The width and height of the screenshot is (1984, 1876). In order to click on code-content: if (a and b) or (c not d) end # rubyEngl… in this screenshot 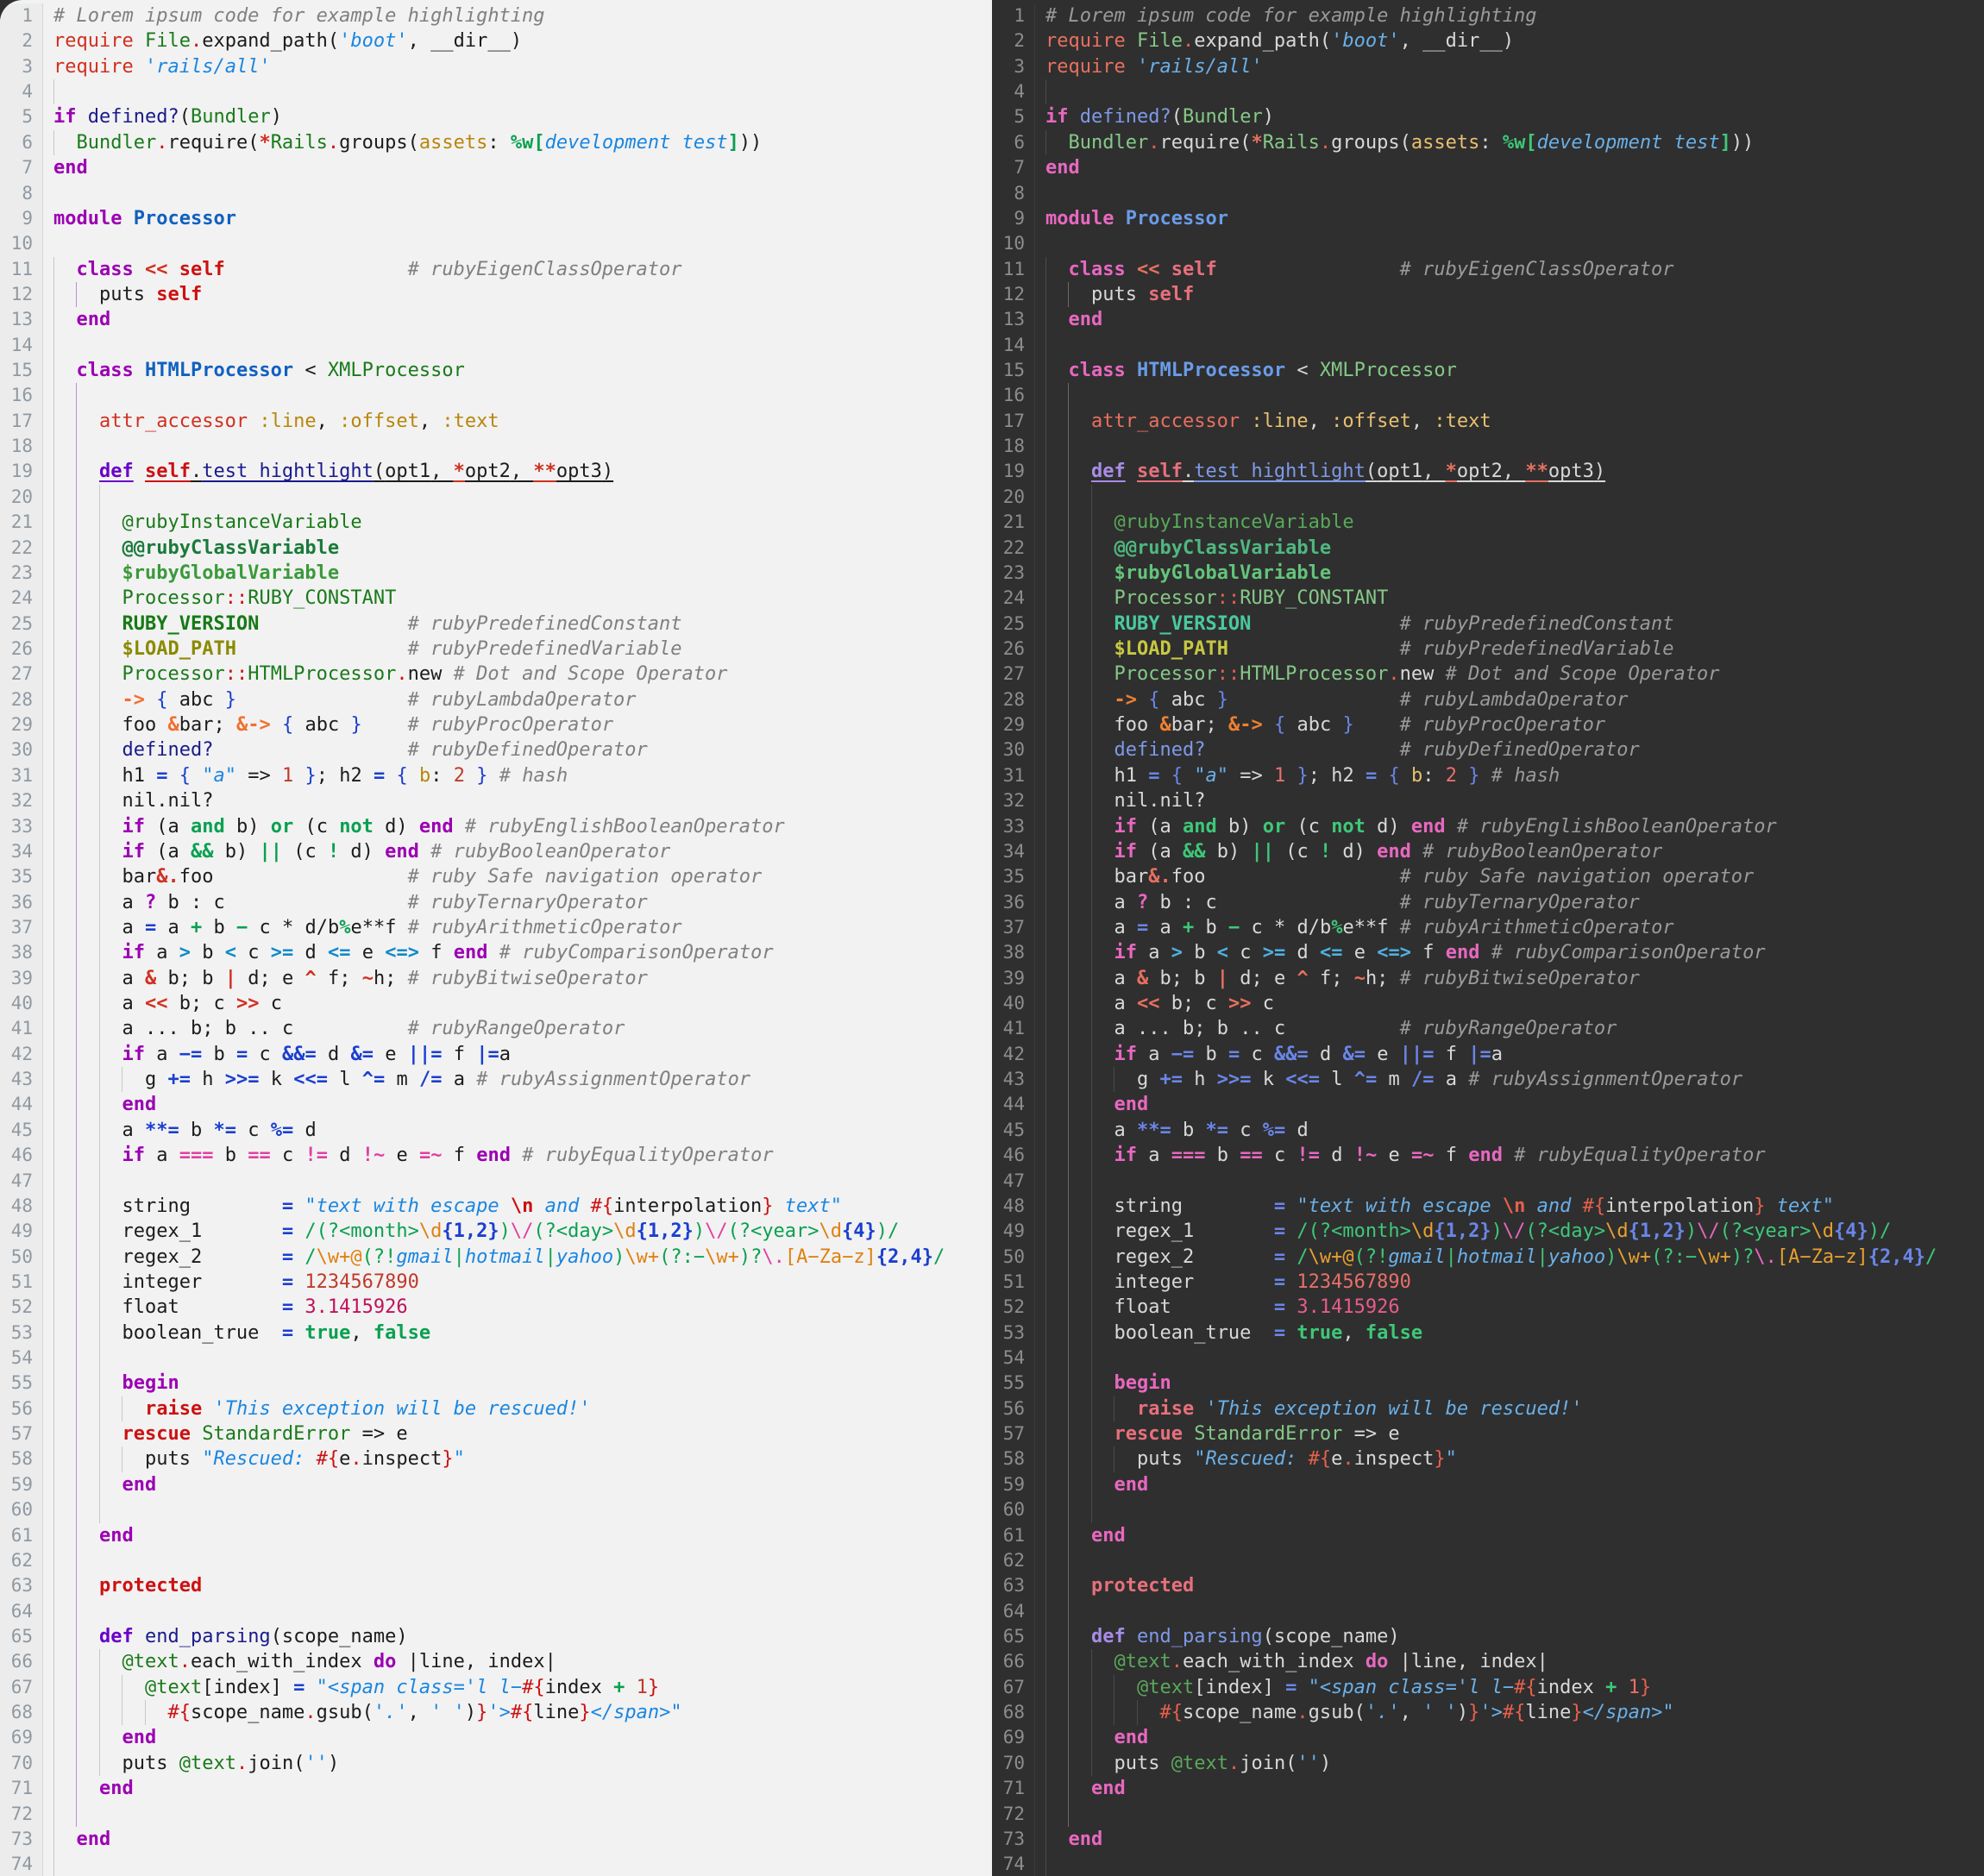, I will do `click(1509, 826)`.